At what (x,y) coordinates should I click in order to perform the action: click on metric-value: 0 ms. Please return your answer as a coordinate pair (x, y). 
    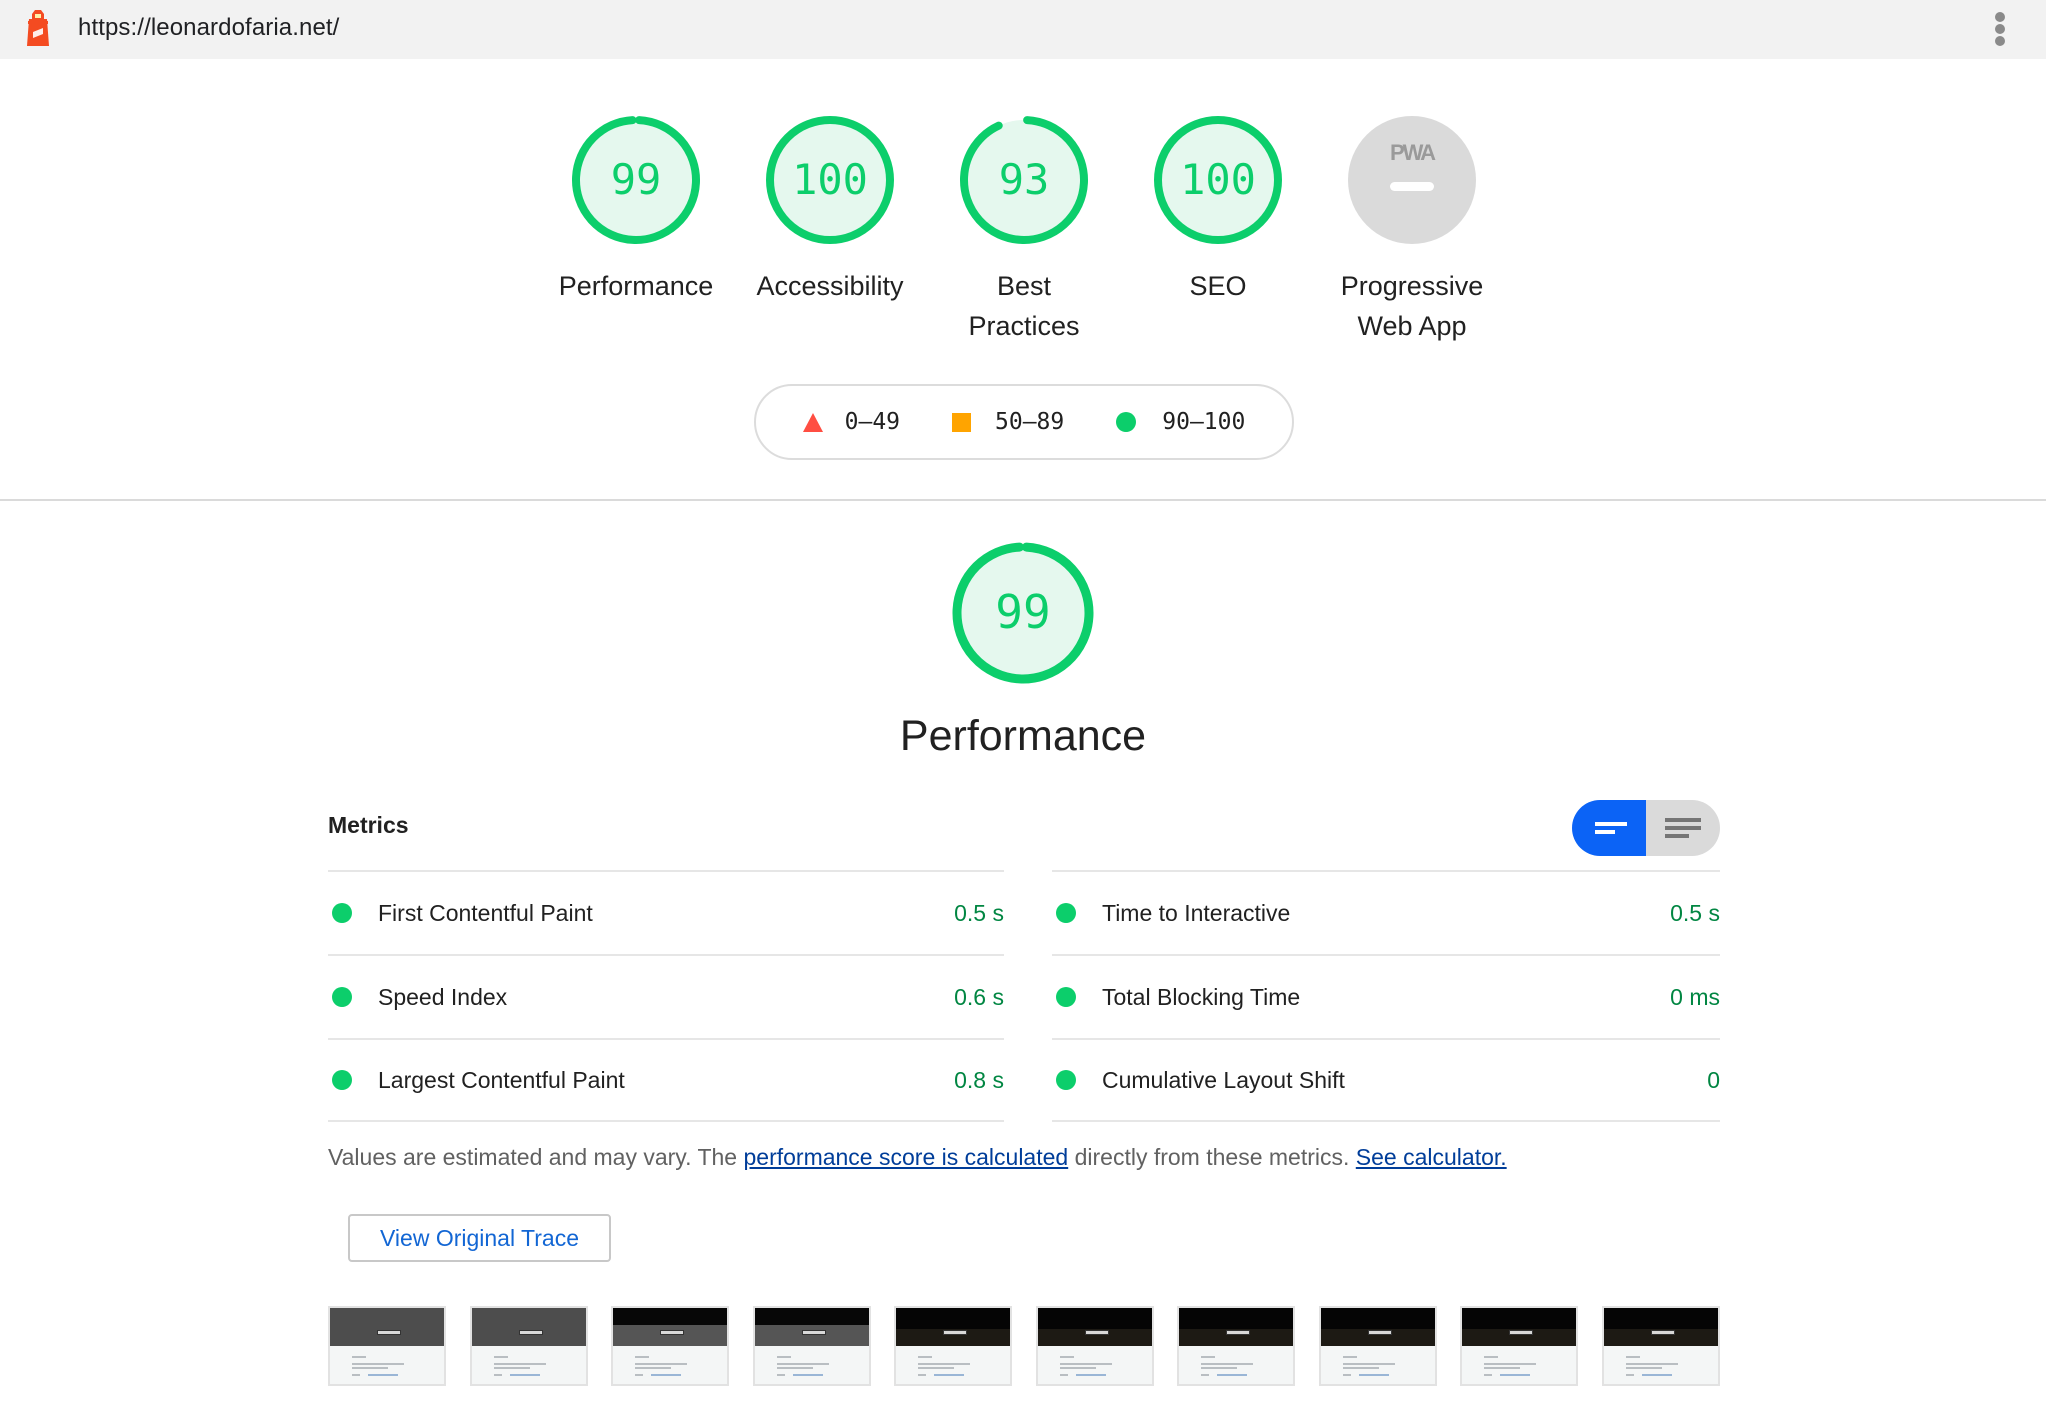
    Looking at the image, I should click on (1695, 996).